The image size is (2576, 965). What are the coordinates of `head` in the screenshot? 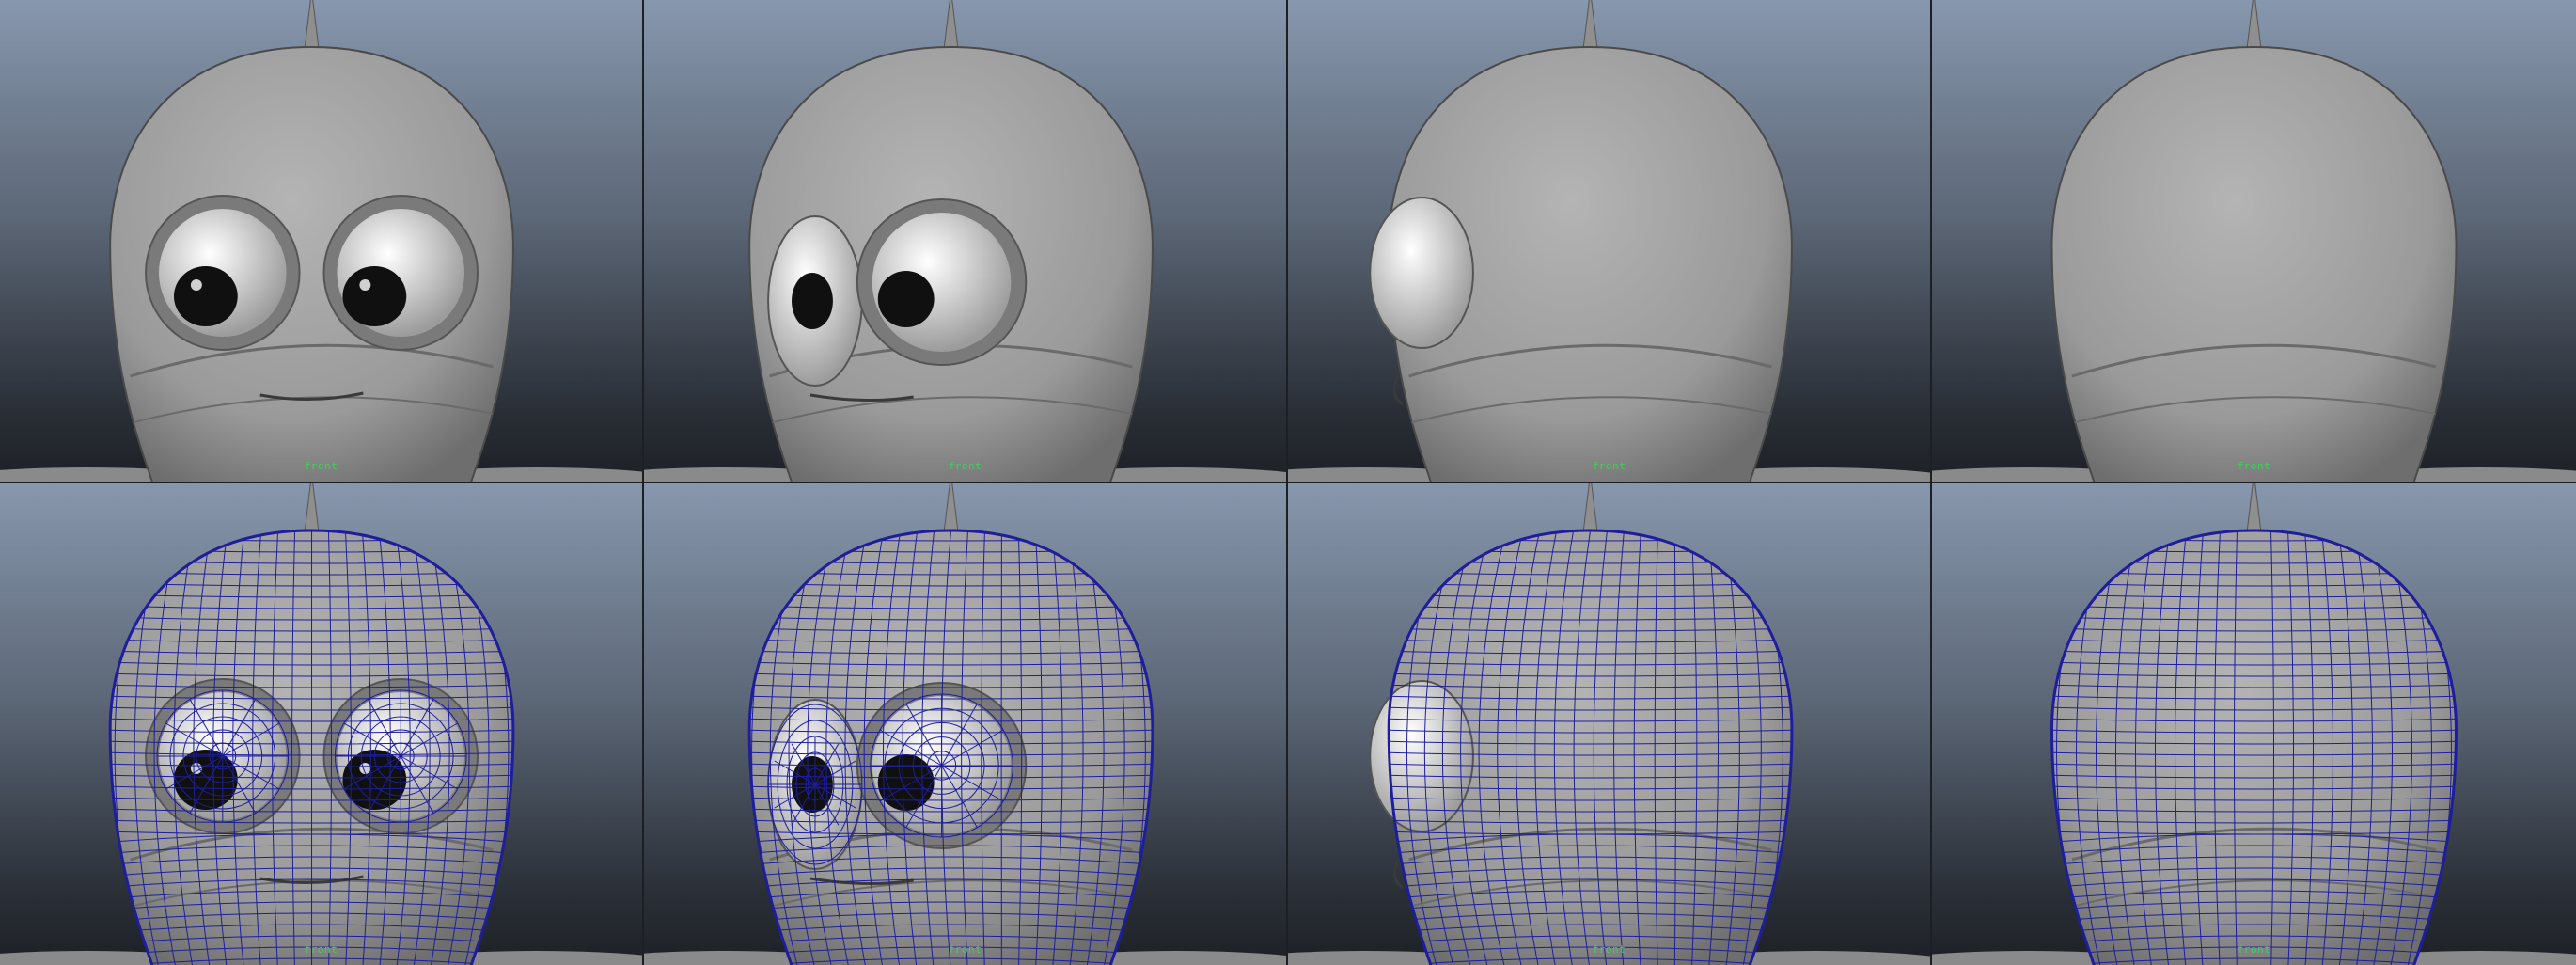 It's located at (2255, 264).